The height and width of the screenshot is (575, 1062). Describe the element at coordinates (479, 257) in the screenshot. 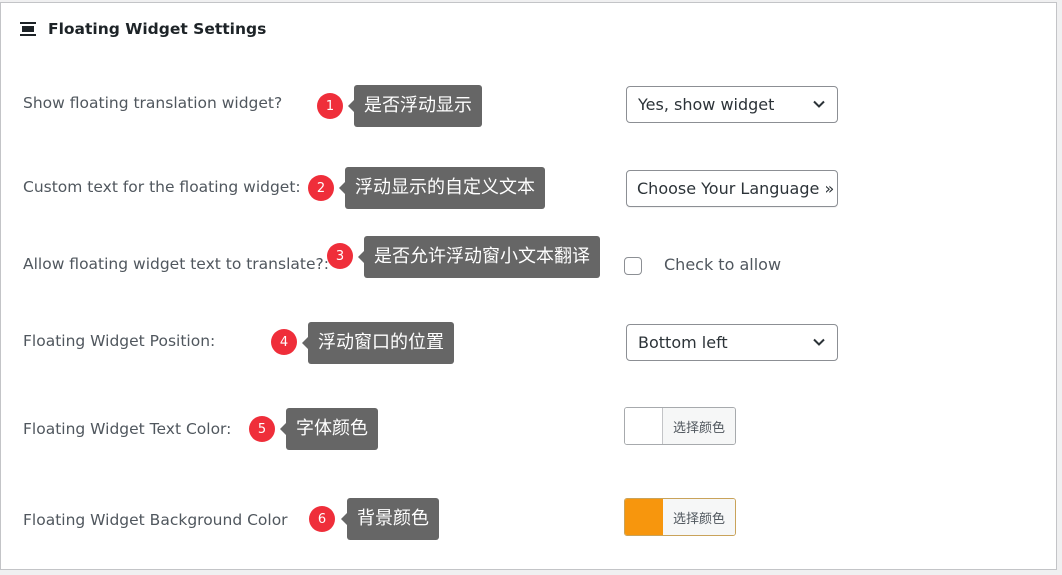

I see `annotation-tooltip-3: 是否允许浮动窗小文本翻译` at that location.